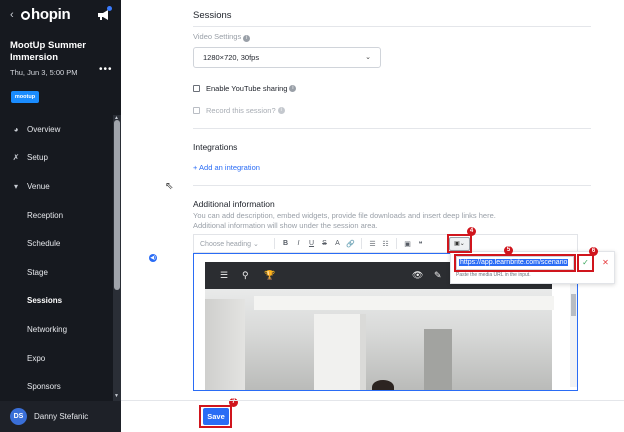 Image resolution: width=624 pixels, height=432 pixels. I want to click on record-session-checkbox, so click(196, 110).